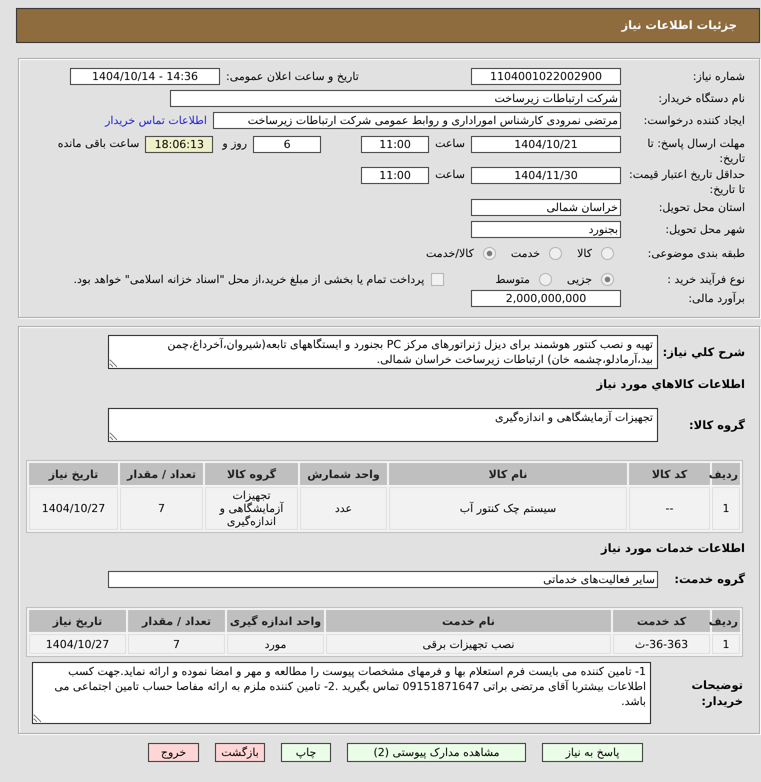 This screenshot has height=782, width=761. Describe the element at coordinates (99, 143) in the screenshot. I see `field-label: ساعت باقی مانده` at that location.